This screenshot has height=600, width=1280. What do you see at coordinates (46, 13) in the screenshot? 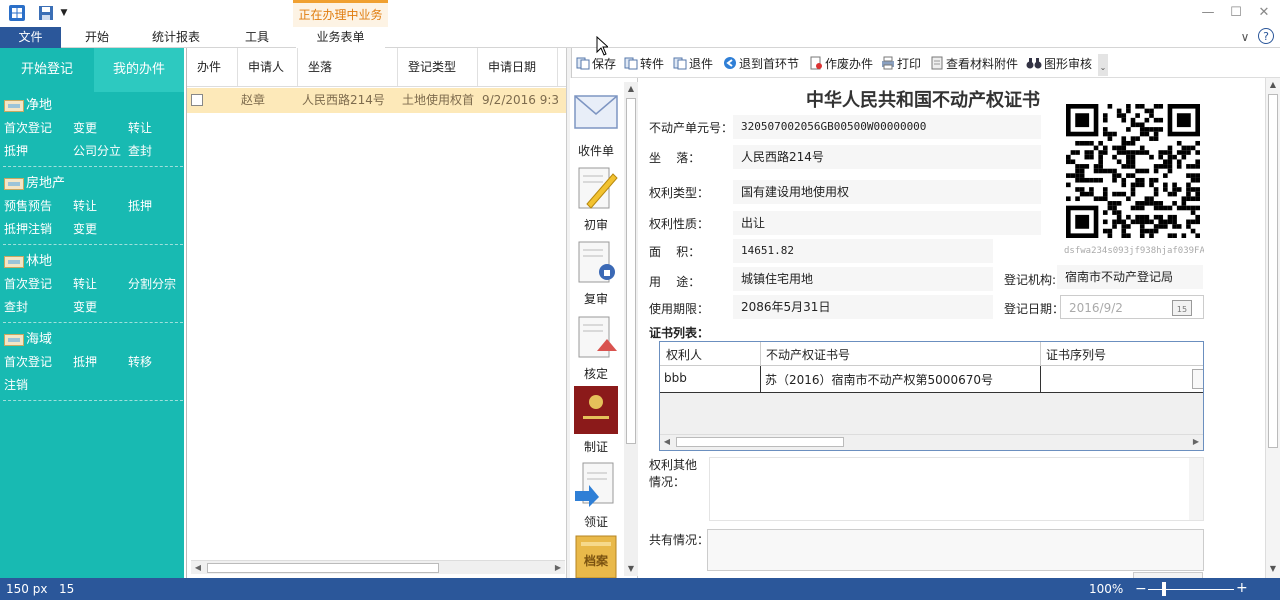
I see `floppy-disk-icon` at bounding box center [46, 13].